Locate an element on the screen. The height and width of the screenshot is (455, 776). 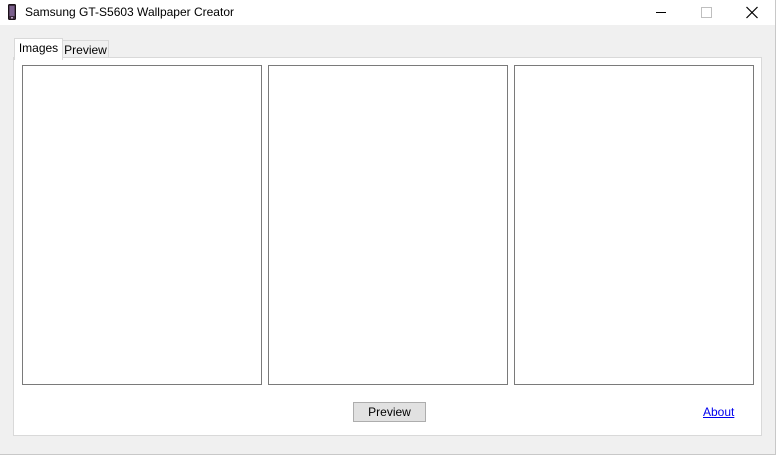
title-bar: Samsung GT-S5603 Wallpaper Creator is located at coordinates (387, 12).